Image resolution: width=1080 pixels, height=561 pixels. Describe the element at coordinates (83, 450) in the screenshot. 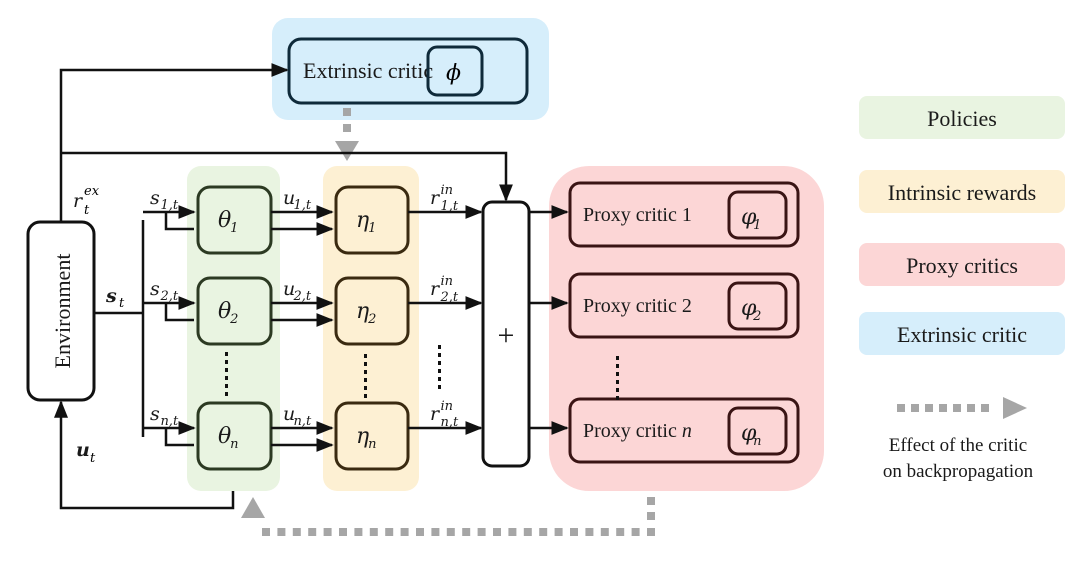

I see `svg-text: u` at that location.